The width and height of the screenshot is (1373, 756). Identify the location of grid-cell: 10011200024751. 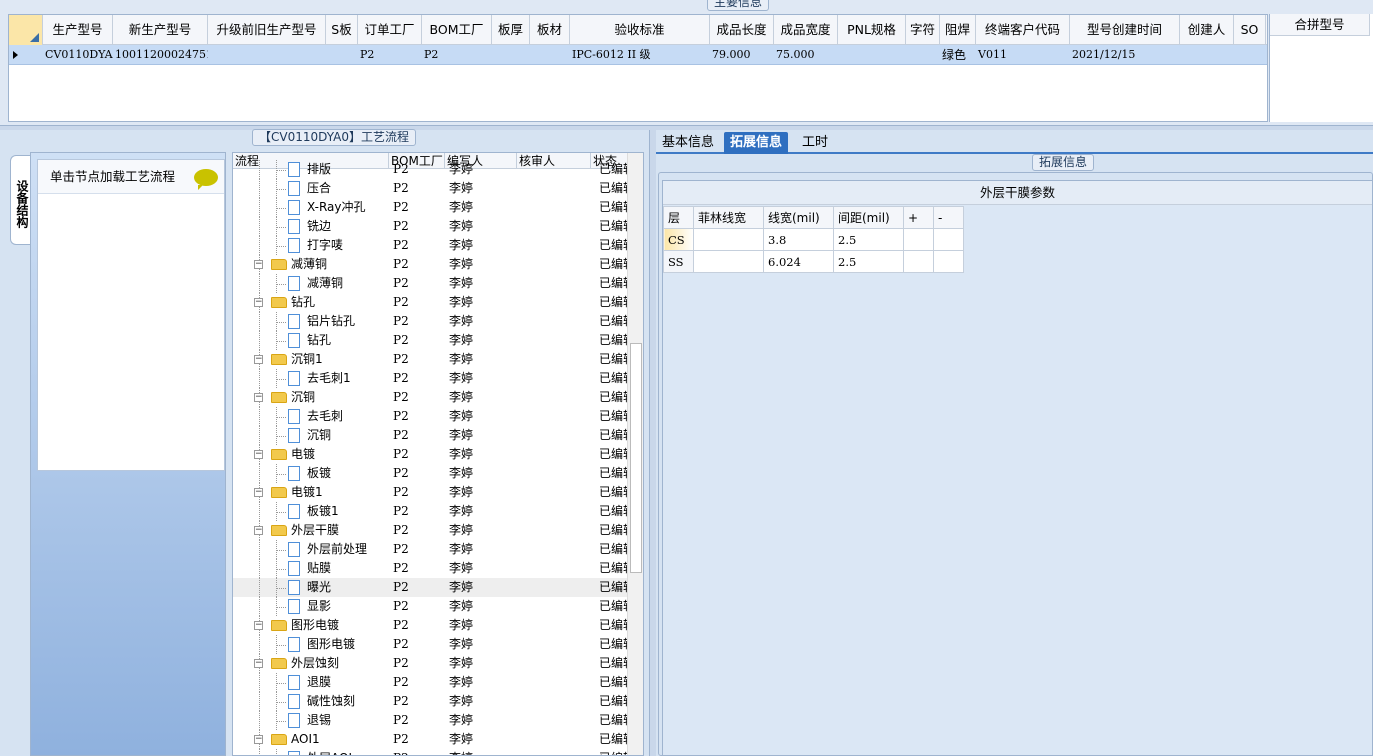
(160, 55).